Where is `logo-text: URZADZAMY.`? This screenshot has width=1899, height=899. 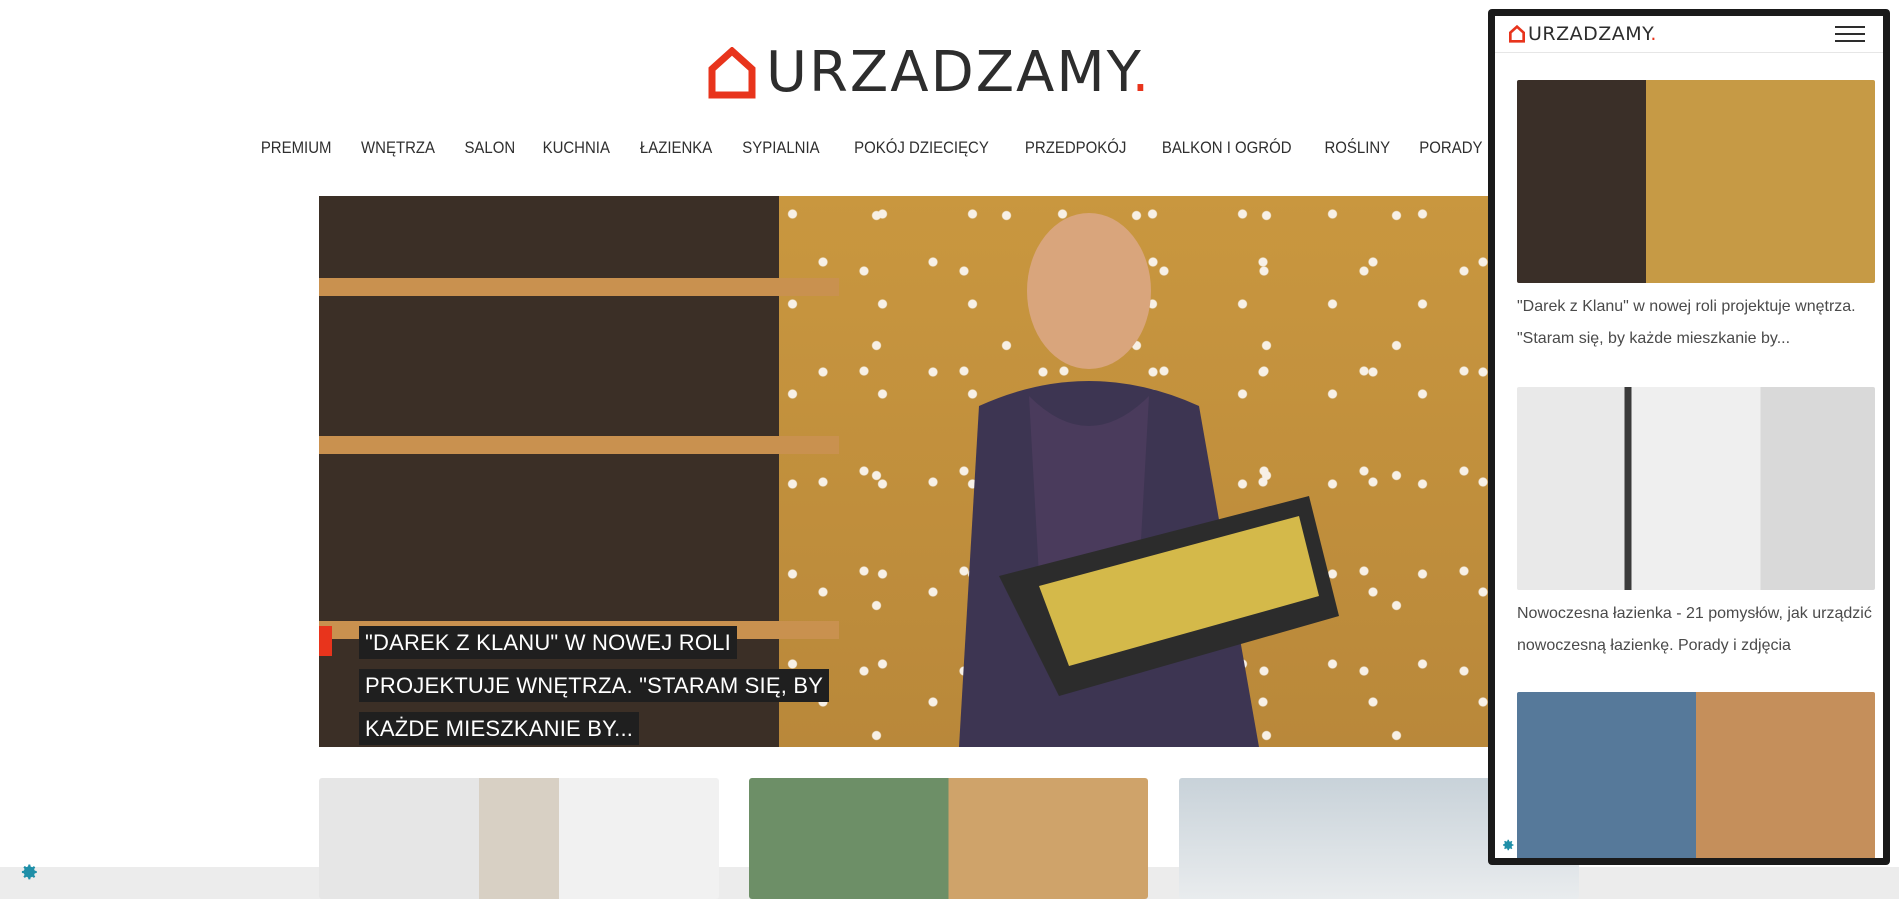 logo-text: URZADZAMY. is located at coordinates (959, 72).